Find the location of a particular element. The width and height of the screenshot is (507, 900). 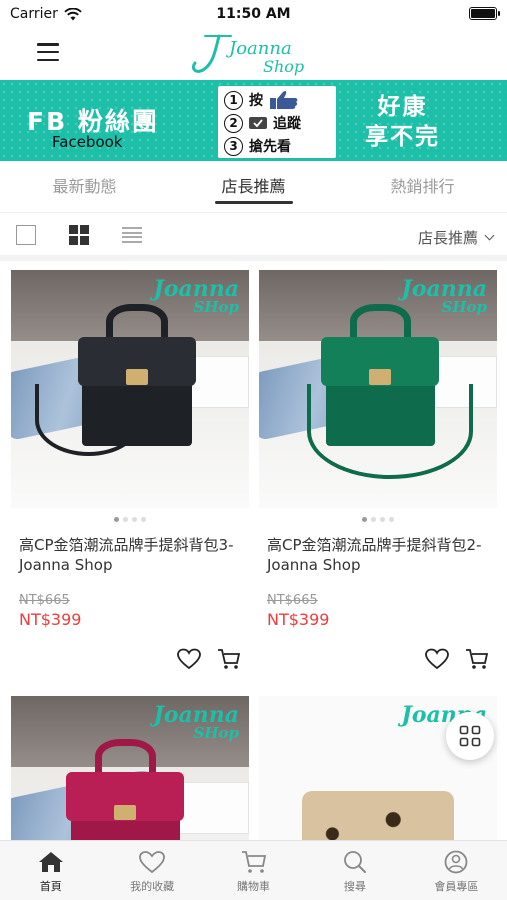

grid-icon is located at coordinates (470, 736).